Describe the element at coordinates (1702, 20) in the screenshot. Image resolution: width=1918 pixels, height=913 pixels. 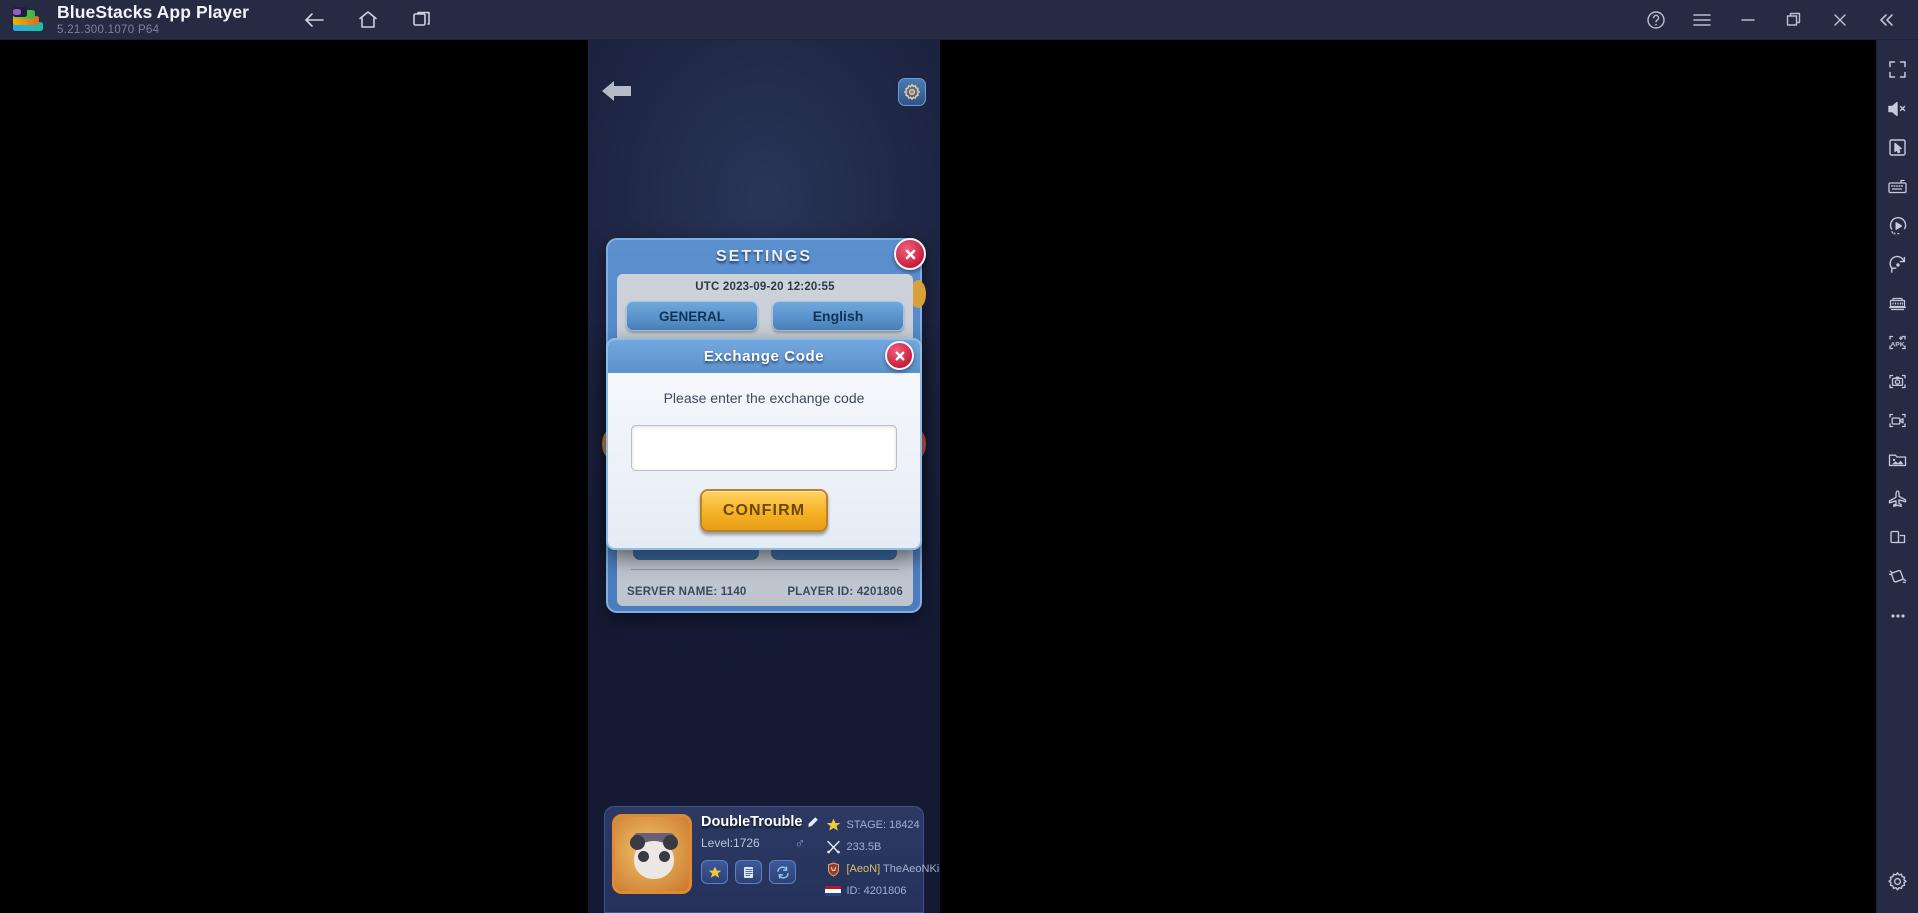
I see `menu-button` at that location.